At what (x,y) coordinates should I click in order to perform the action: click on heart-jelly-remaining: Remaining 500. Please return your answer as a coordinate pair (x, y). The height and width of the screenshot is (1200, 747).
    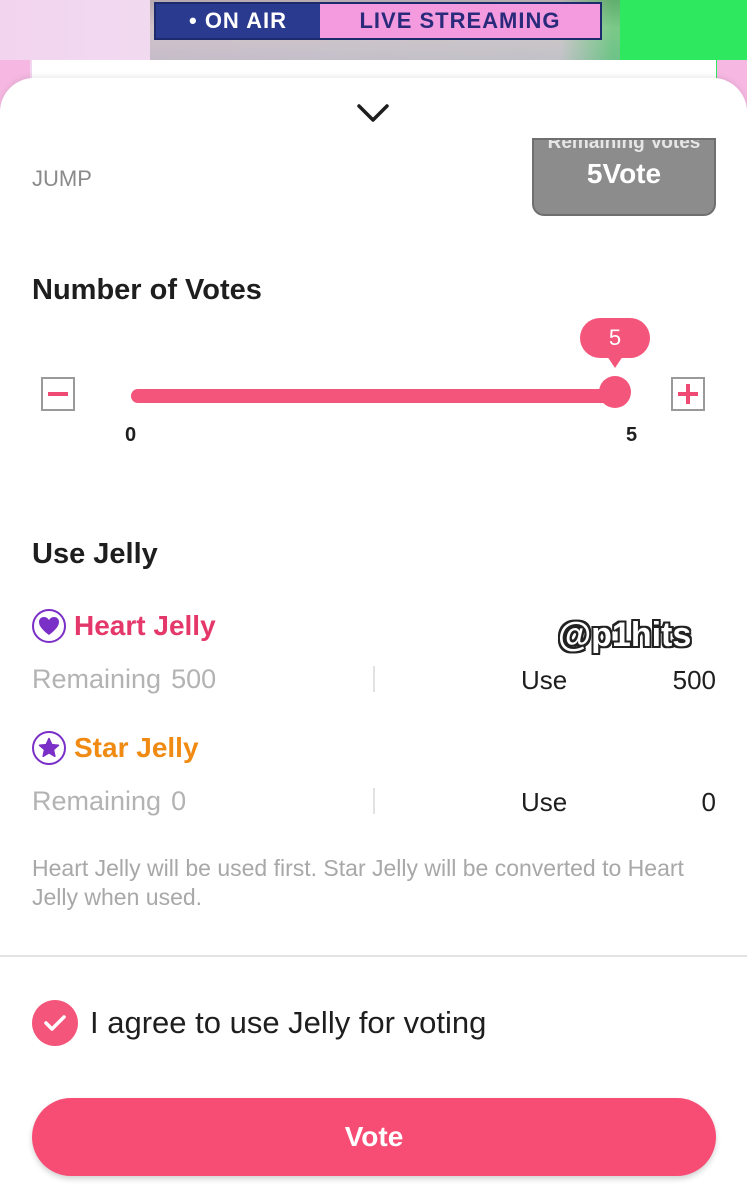
    Looking at the image, I should click on (124, 679).